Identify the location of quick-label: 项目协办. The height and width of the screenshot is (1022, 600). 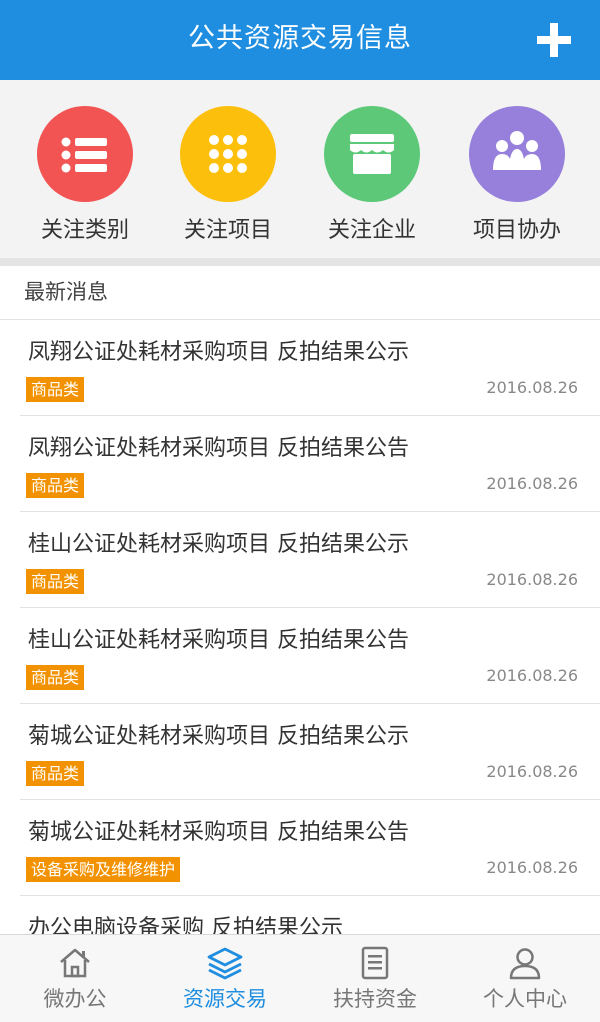
(516, 230).